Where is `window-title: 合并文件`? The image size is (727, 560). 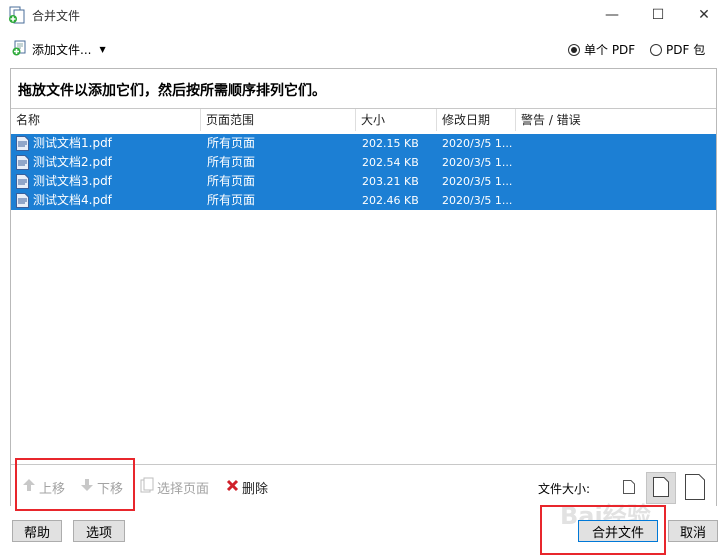 window-title: 合并文件 is located at coordinates (56, 16).